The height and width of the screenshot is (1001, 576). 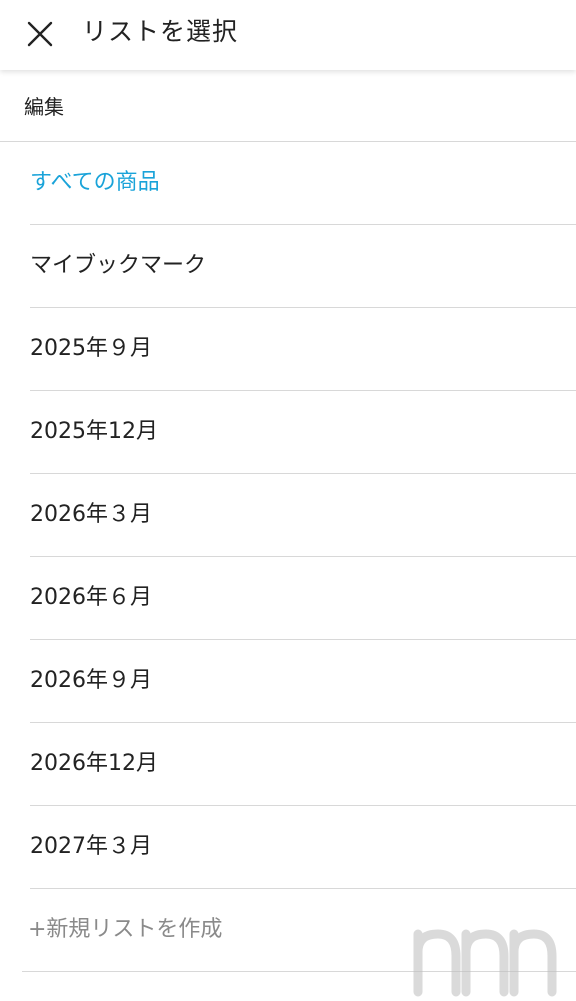 I want to click on header-bar: リストを選択, so click(x=288, y=35).